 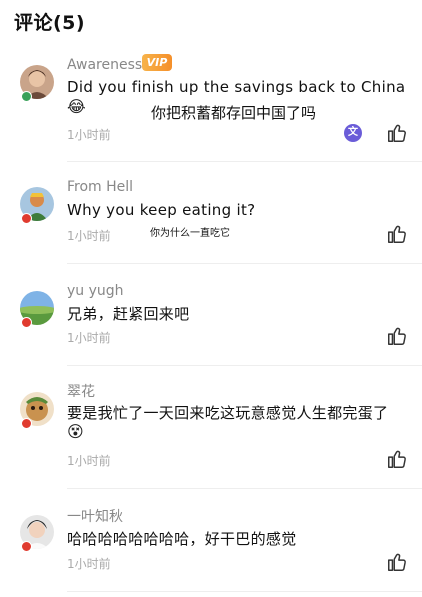 I want to click on comment-text: 兄弟，赶紧回来吧, so click(x=128, y=314).